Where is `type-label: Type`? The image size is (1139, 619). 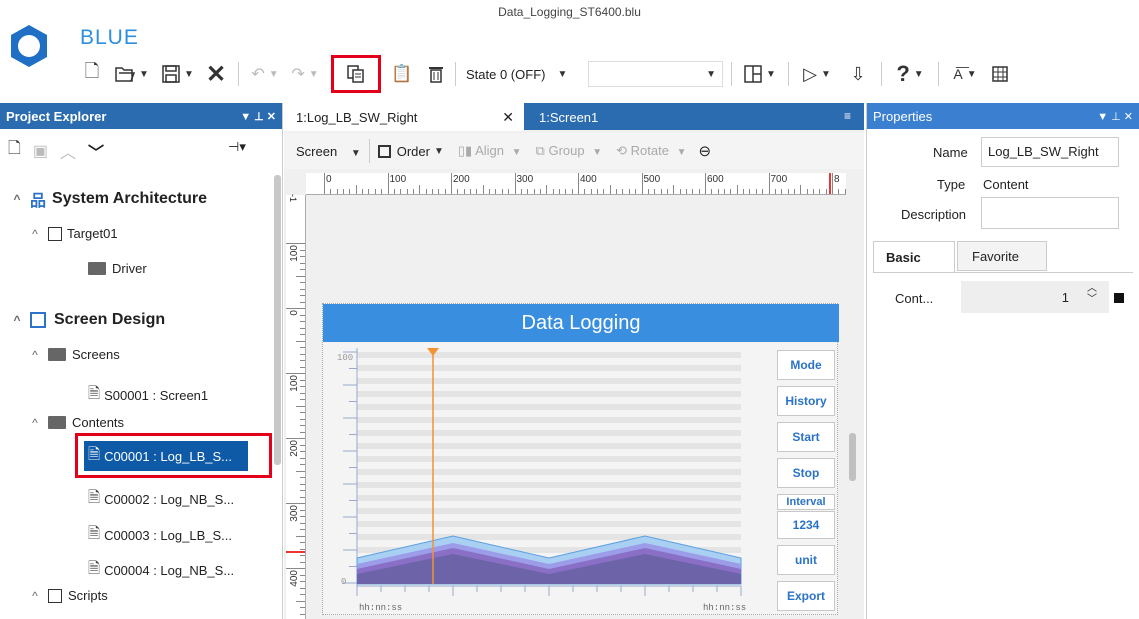
type-label: Type is located at coordinates (951, 184).